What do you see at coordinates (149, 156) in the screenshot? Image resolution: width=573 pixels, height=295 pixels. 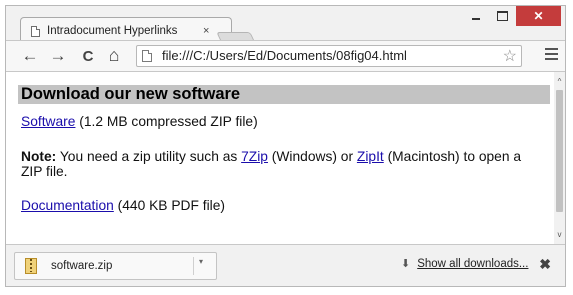 I see `note-text: You need a zip utility such as` at bounding box center [149, 156].